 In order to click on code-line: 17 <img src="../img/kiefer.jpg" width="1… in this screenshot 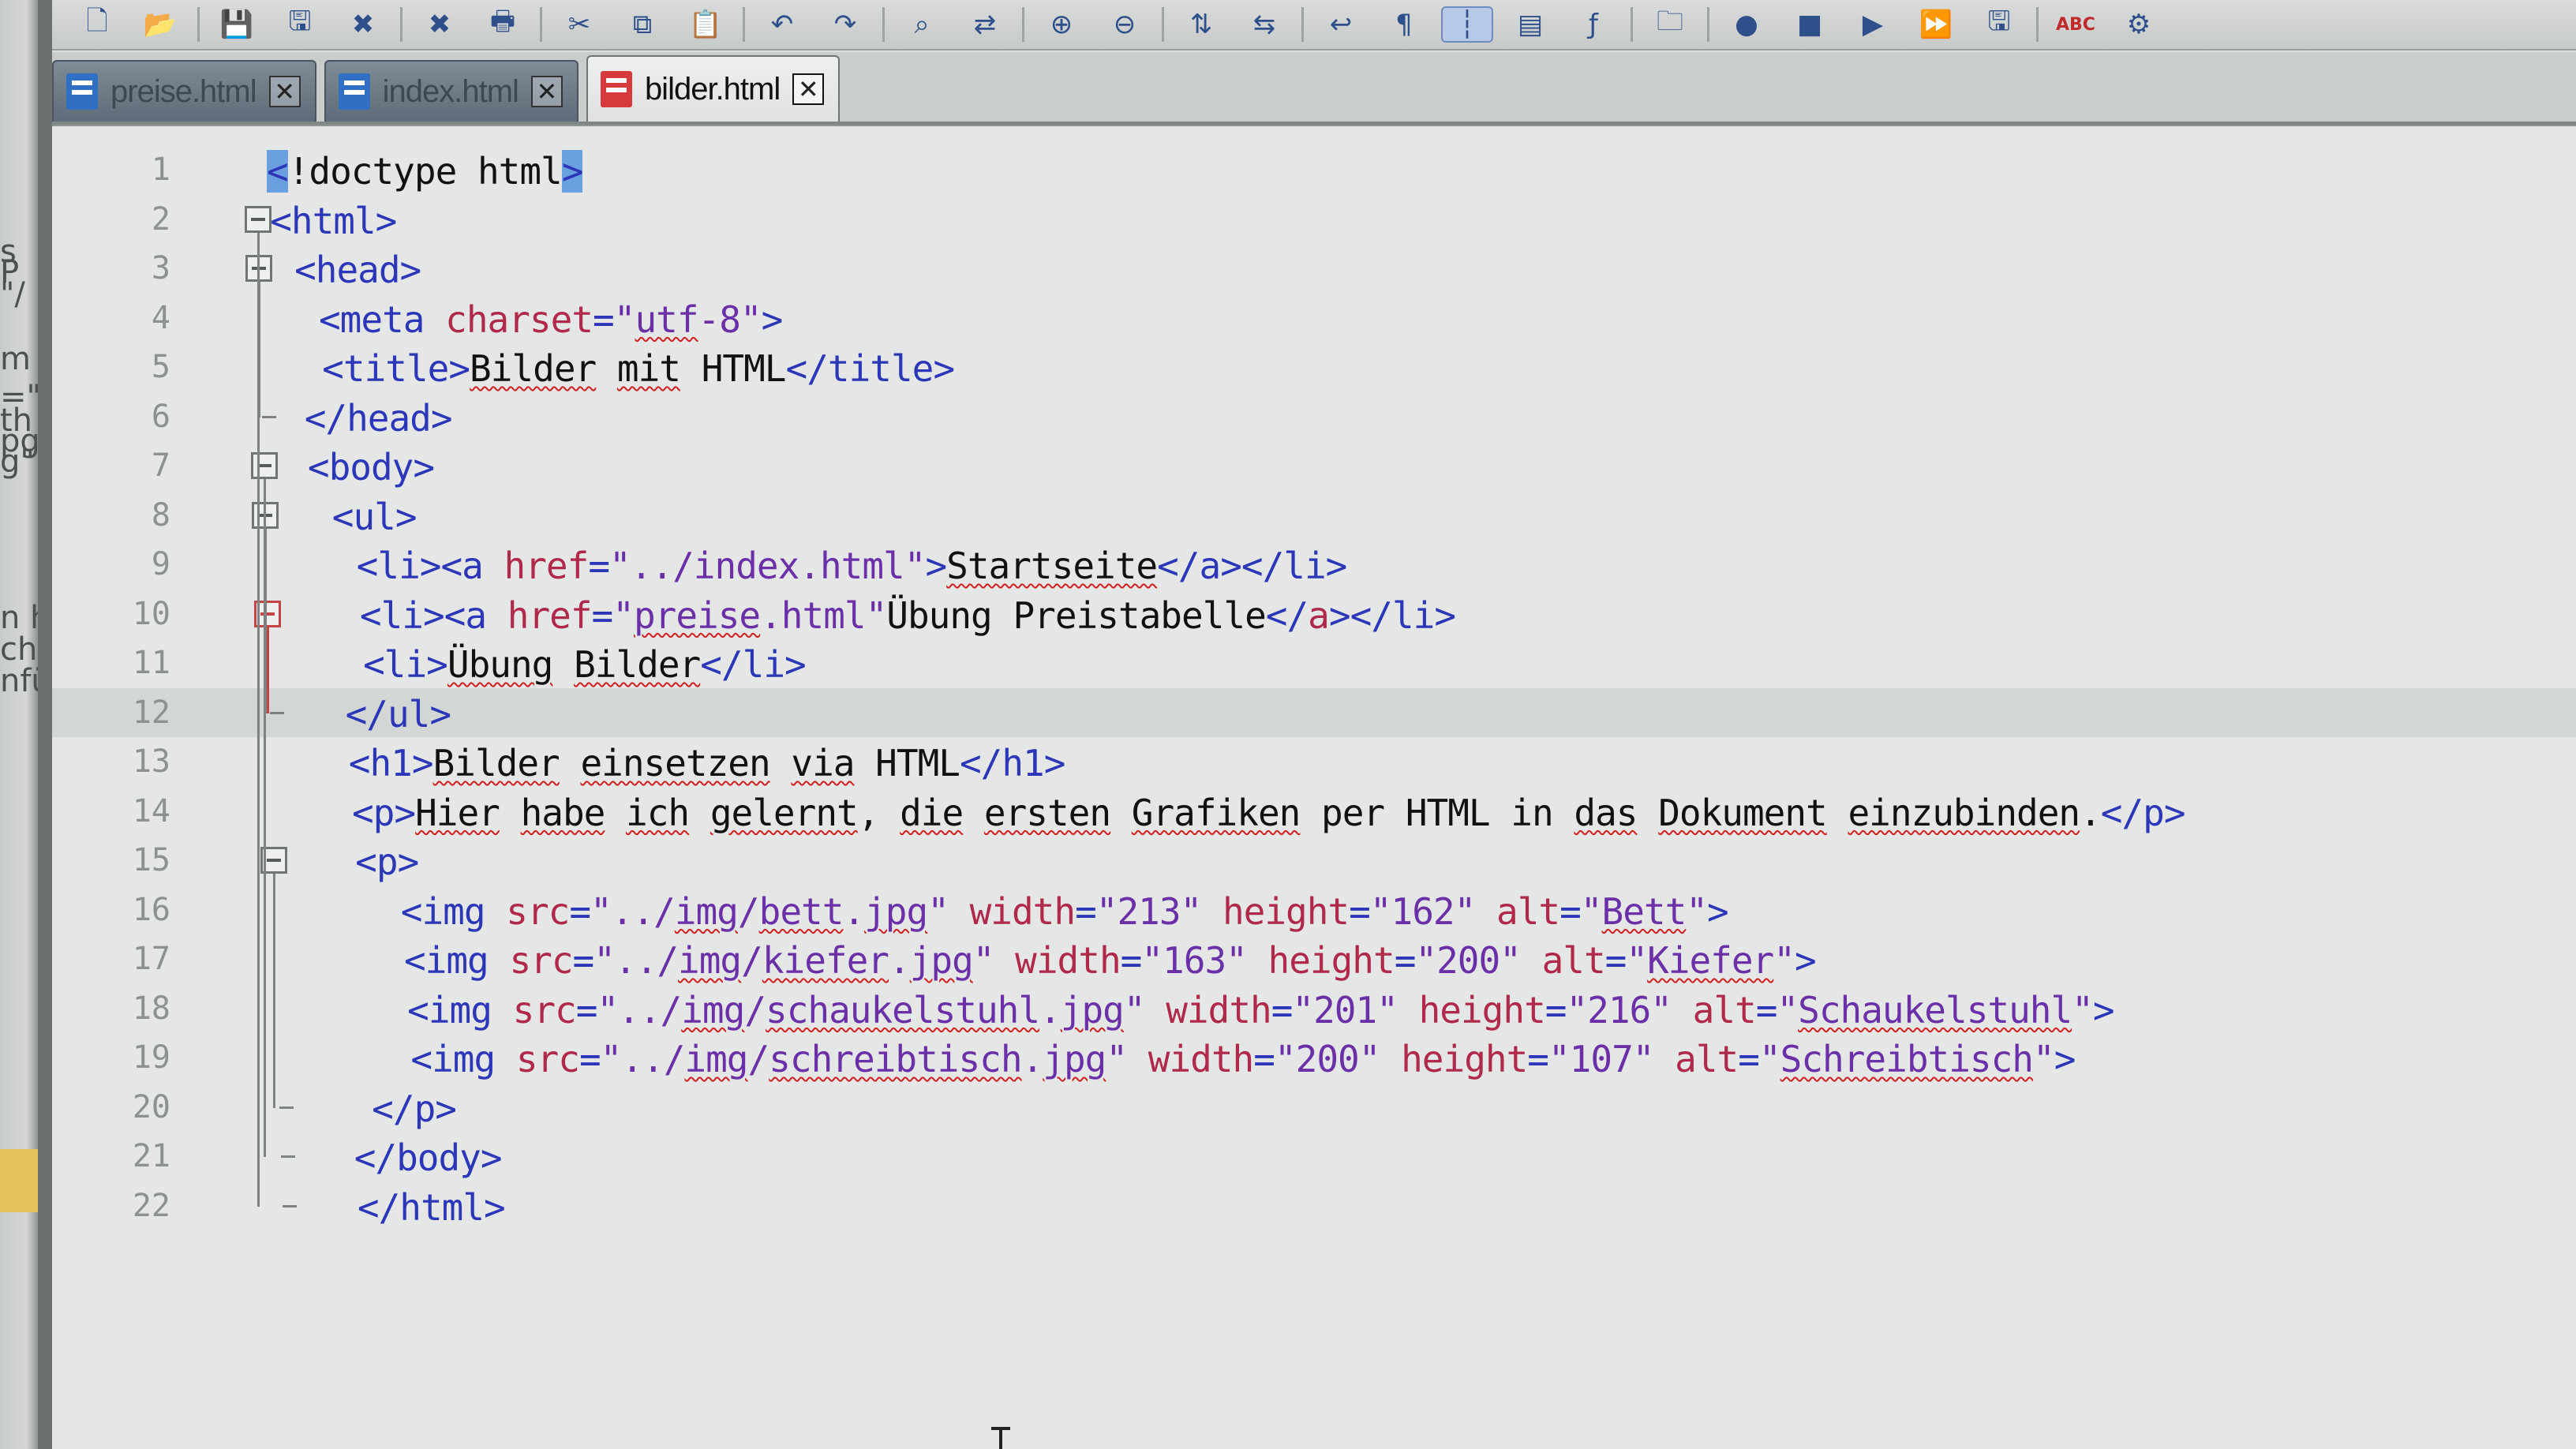, I will do `click(1314, 958)`.